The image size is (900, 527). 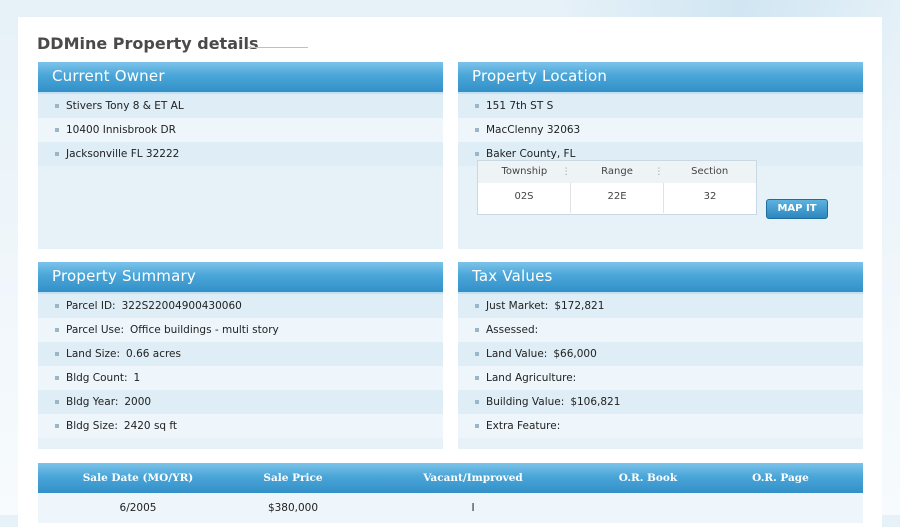 What do you see at coordinates (92, 426) in the screenshot?
I see `bldg-size-label: Bldg Size:` at bounding box center [92, 426].